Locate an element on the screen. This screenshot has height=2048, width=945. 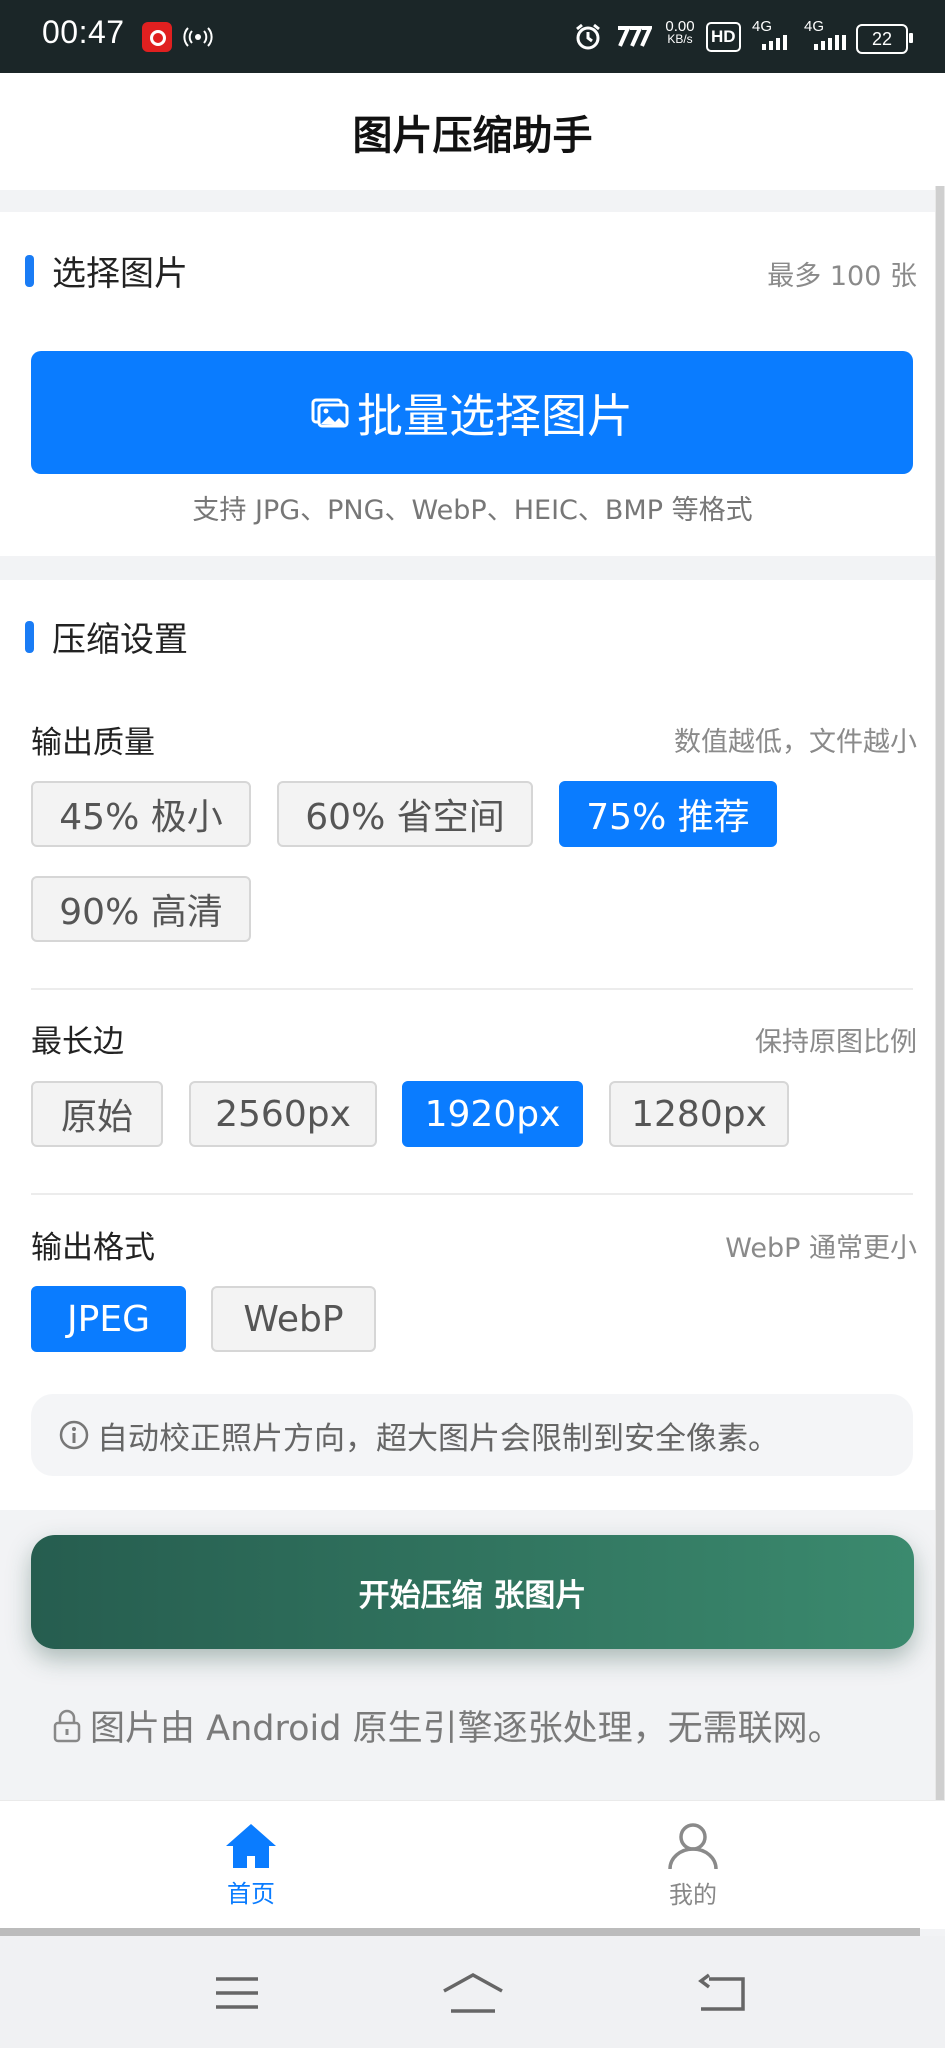
tab-me: 我的 is located at coordinates (693, 1865).